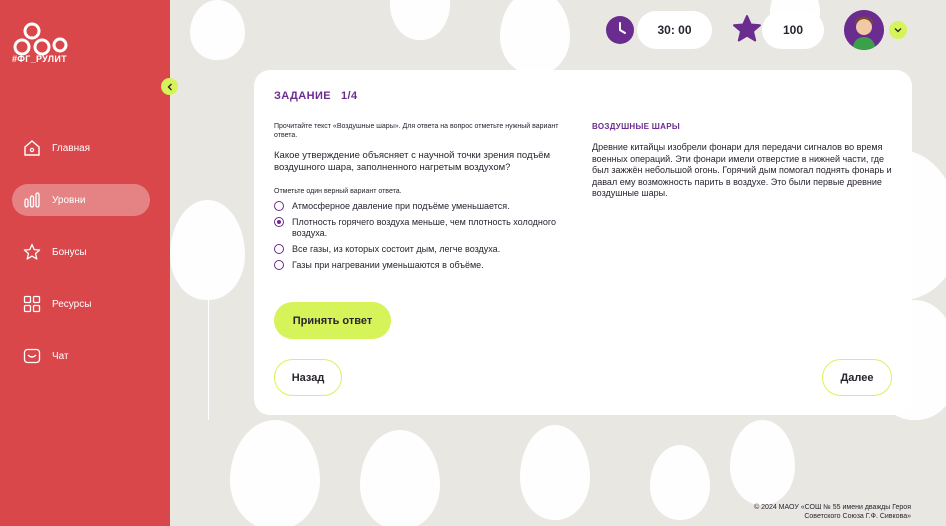  Describe the element at coordinates (620, 30) in the screenshot. I see `clock-icon` at that location.